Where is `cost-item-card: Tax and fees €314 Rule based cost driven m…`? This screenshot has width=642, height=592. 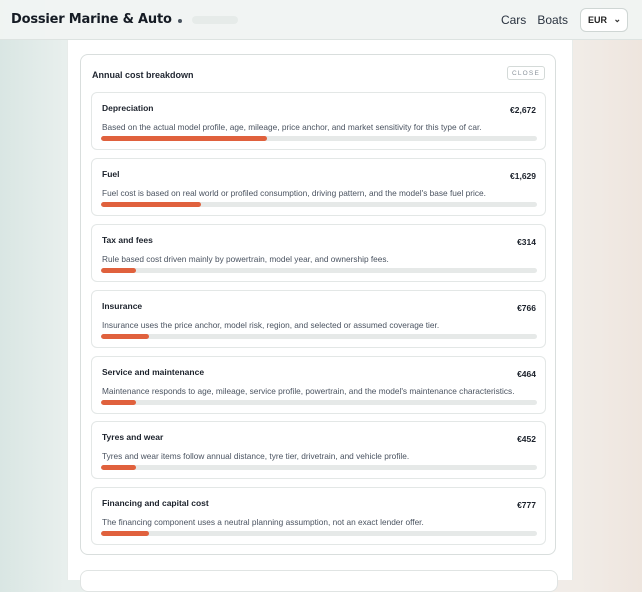
cost-item-card: Tax and fees €314 Rule based cost driven m… is located at coordinates (318, 253).